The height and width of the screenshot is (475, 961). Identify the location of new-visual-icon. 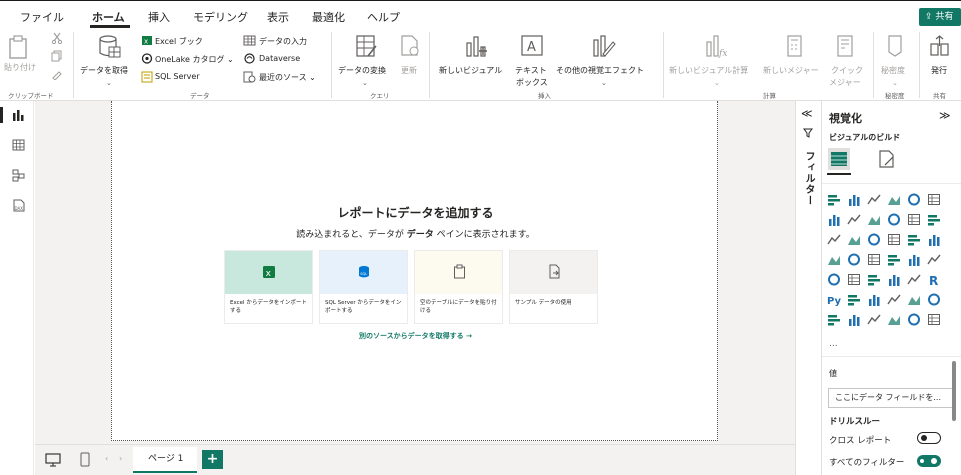
(477, 47).